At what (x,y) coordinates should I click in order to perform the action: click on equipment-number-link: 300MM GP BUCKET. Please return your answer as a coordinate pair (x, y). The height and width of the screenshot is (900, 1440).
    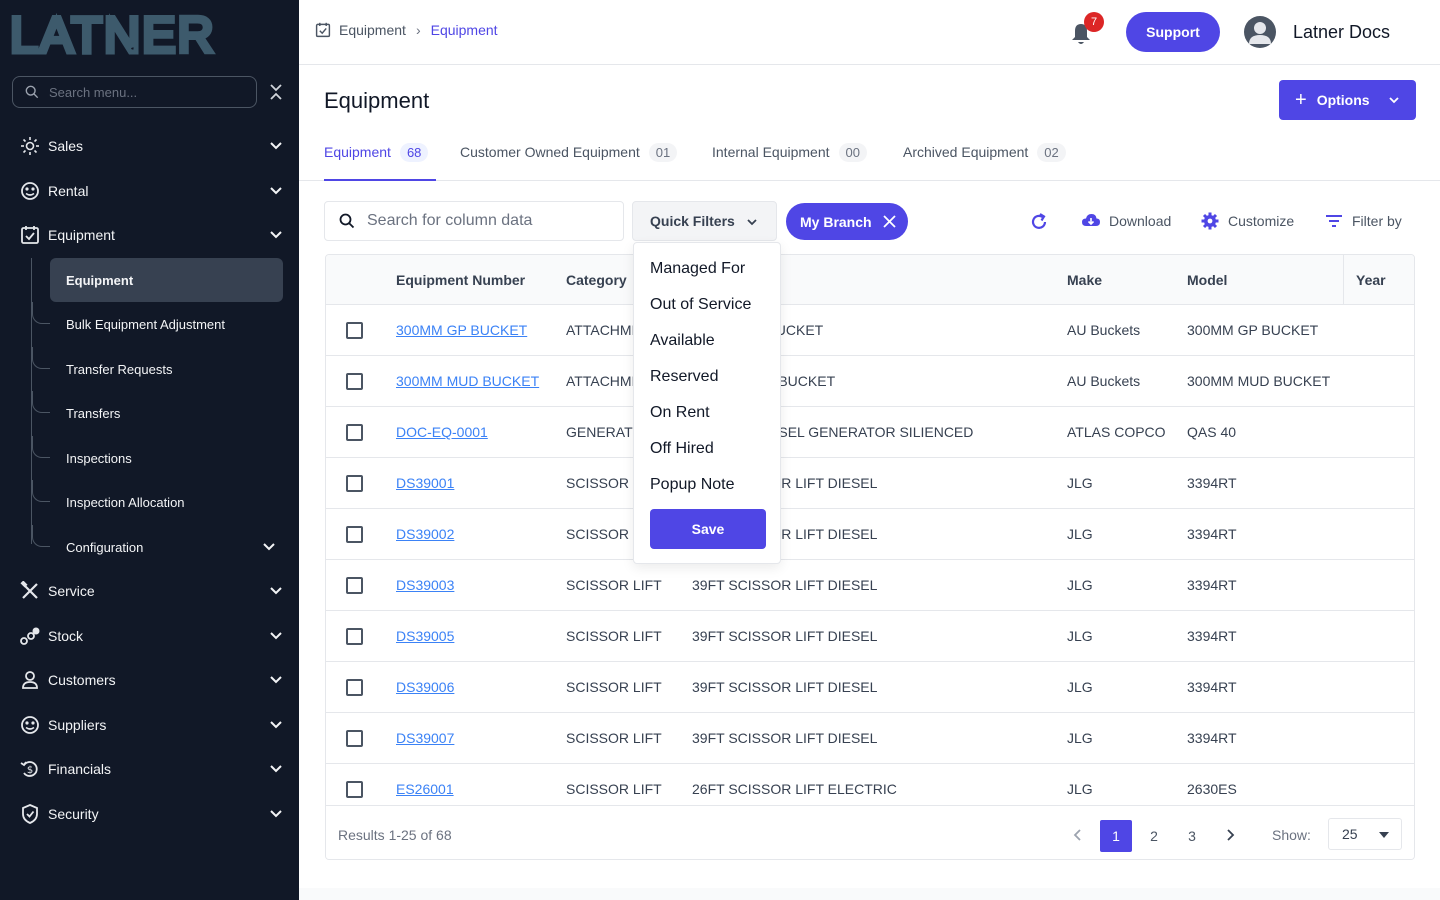
    Looking at the image, I should click on (461, 330).